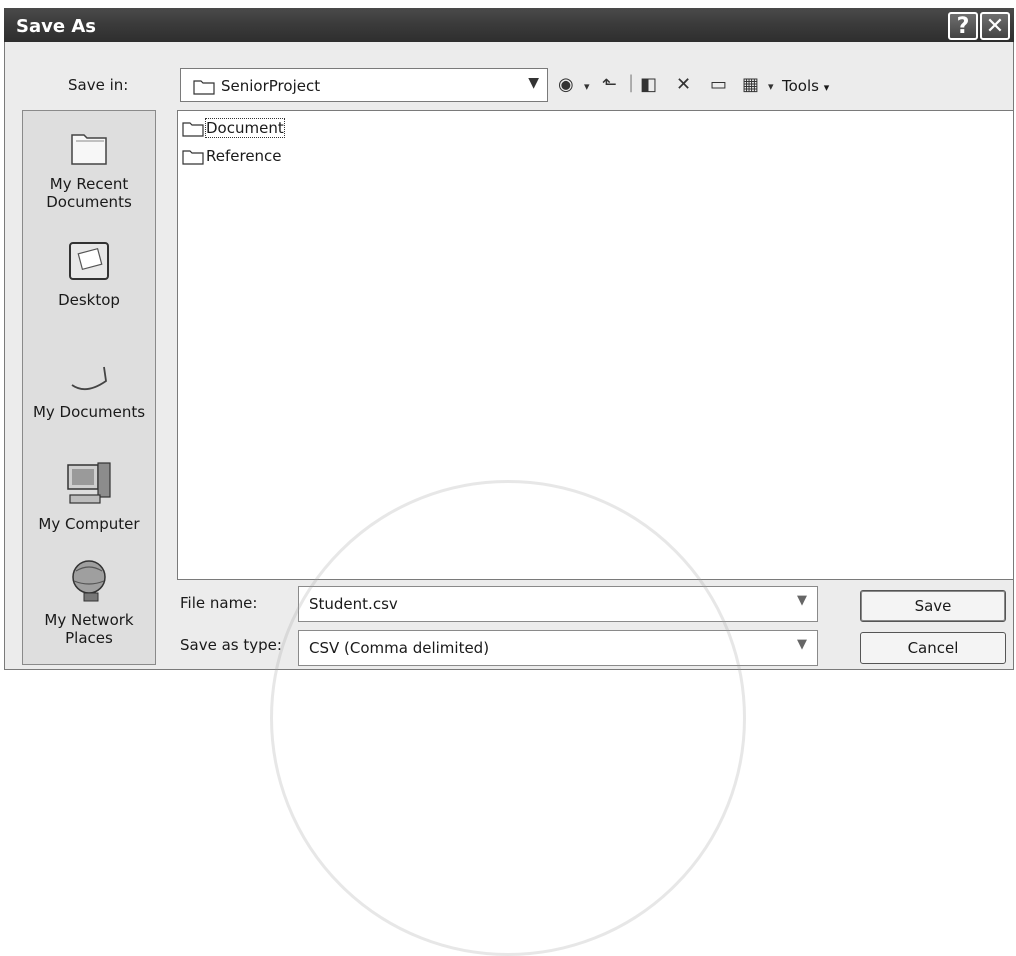 The height and width of the screenshot is (956, 1016). I want to click on place-desktop: Desktop, so click(89, 274).